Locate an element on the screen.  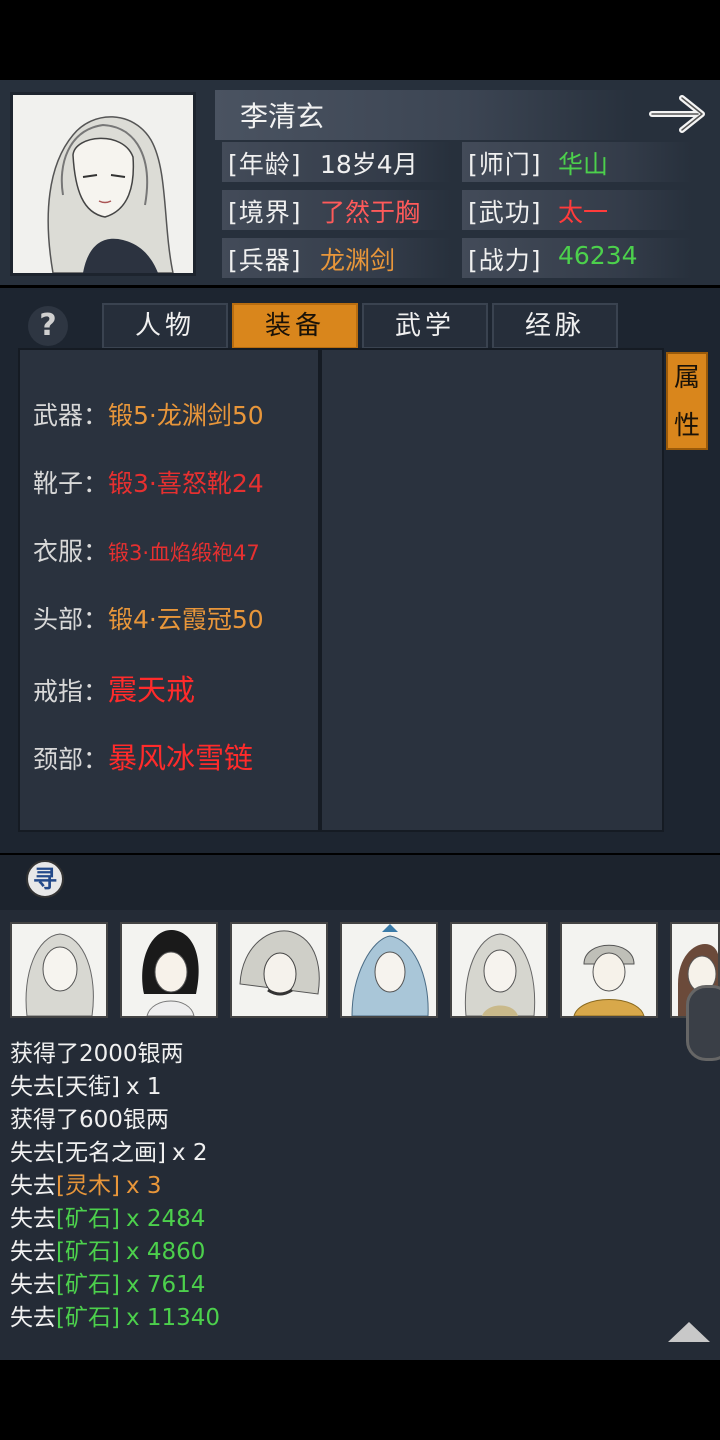
stat-label-weapon: [兵器] is located at coordinates (265, 260).